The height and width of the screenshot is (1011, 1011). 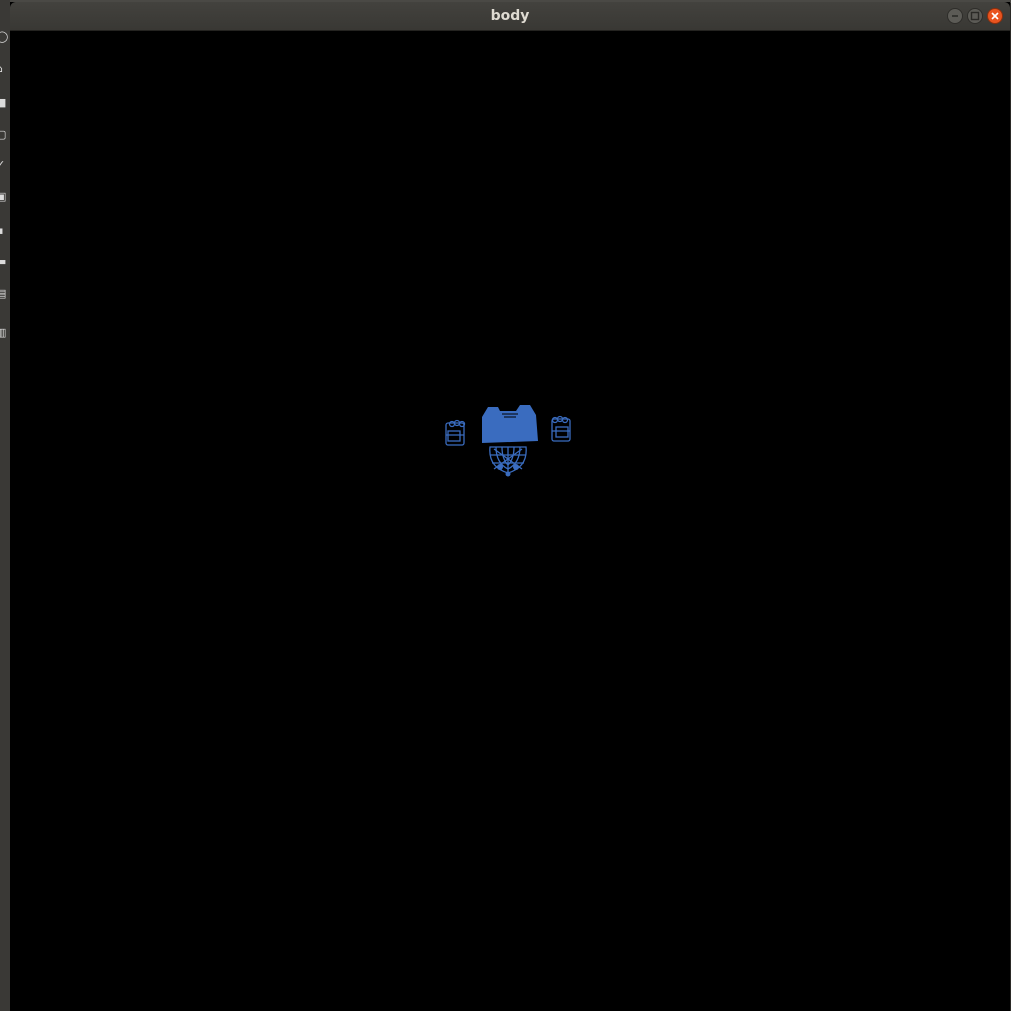 I want to click on right-hand-detail, so click(x=562, y=432).